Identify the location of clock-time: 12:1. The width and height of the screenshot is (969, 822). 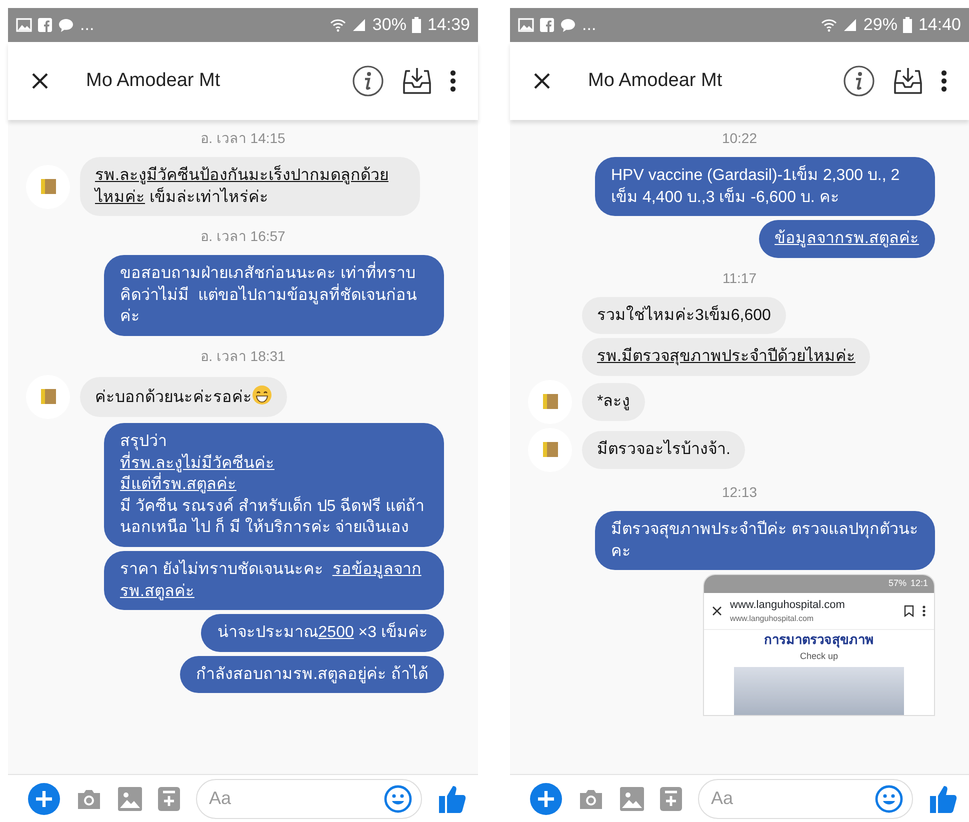
(919, 583).